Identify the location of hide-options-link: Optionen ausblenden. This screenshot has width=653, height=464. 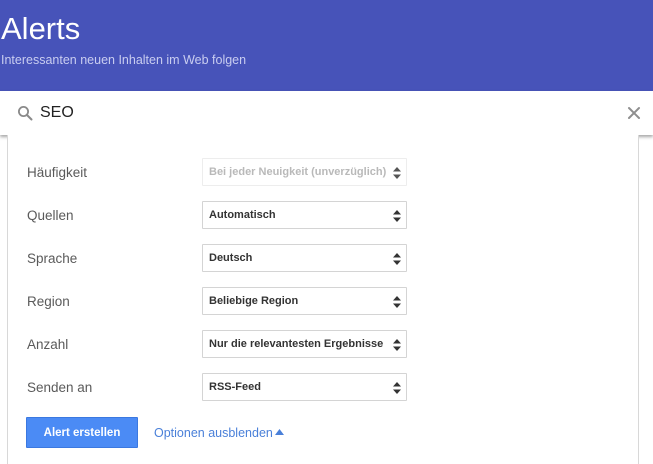
(213, 433).